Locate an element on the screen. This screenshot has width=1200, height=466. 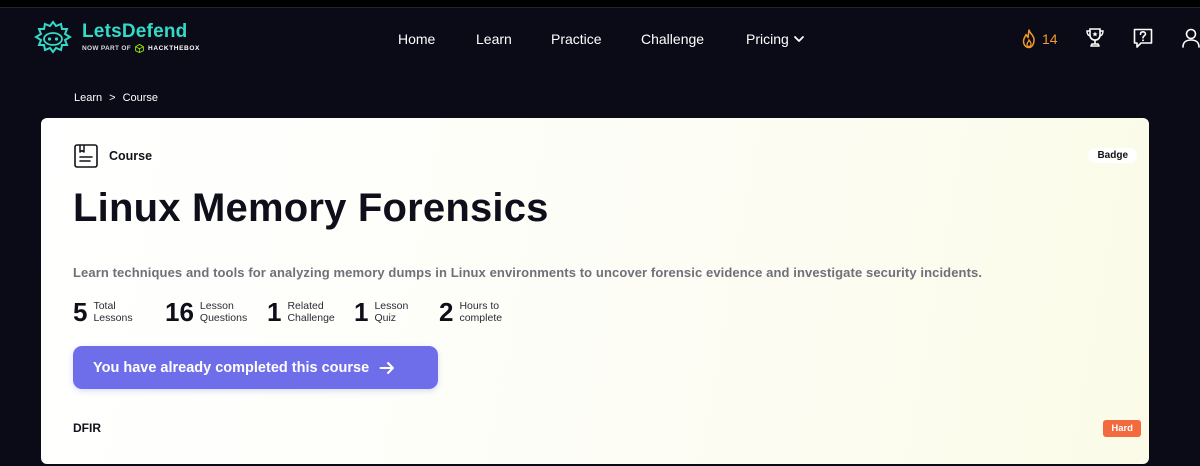
nav-challenge: Challenge is located at coordinates (672, 39).